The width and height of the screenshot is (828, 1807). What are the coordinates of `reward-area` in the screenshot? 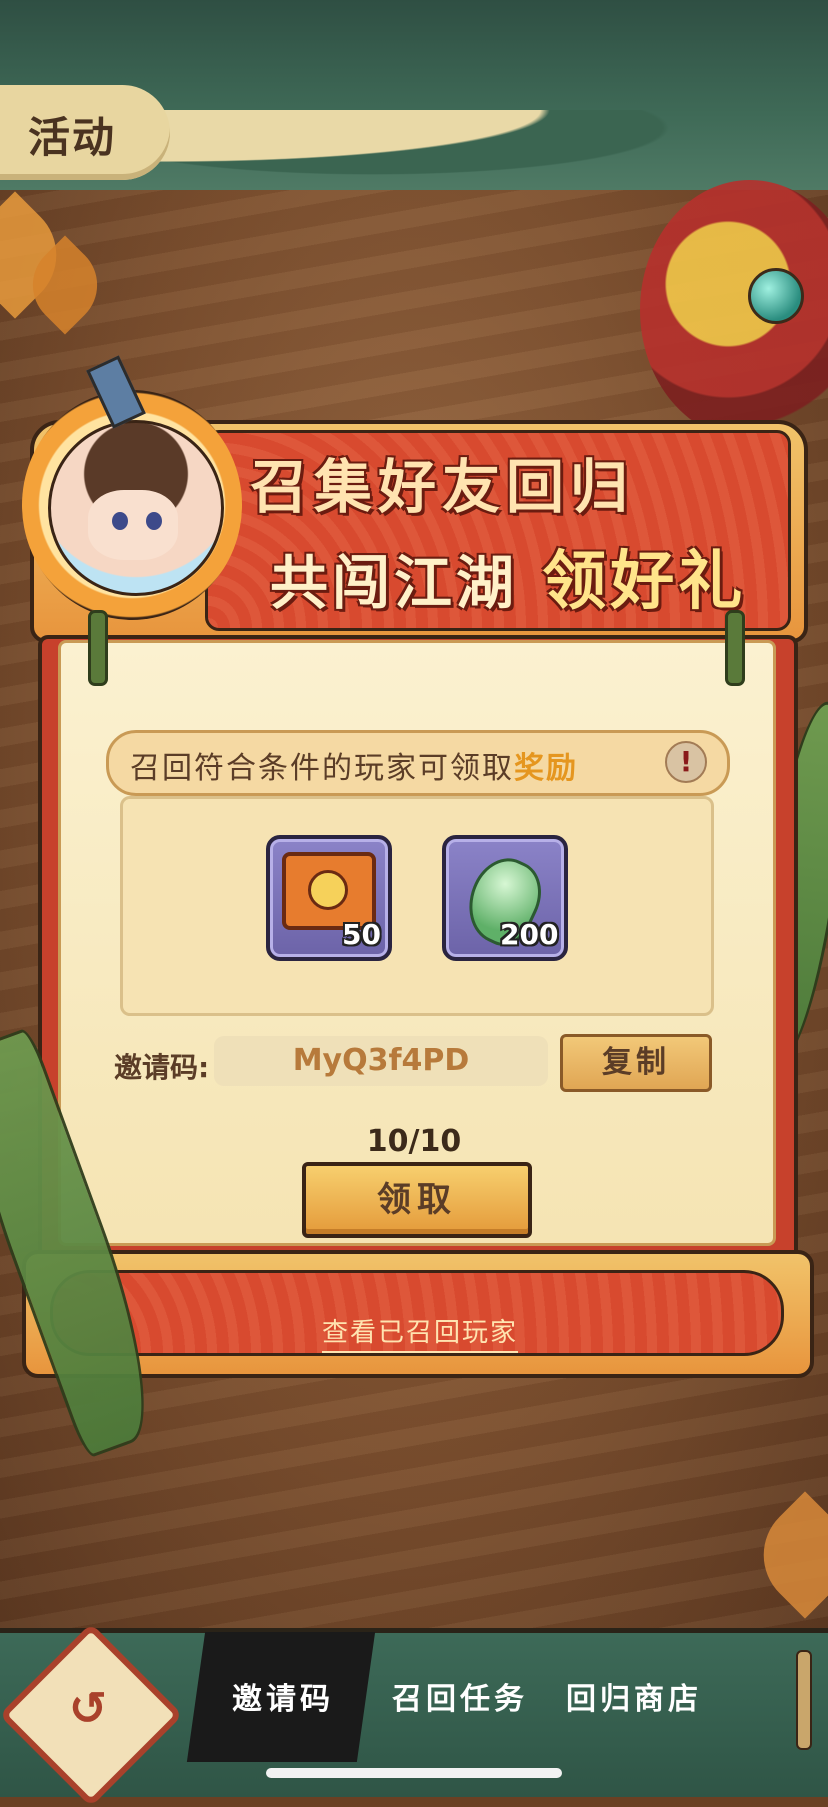 It's located at (417, 906).